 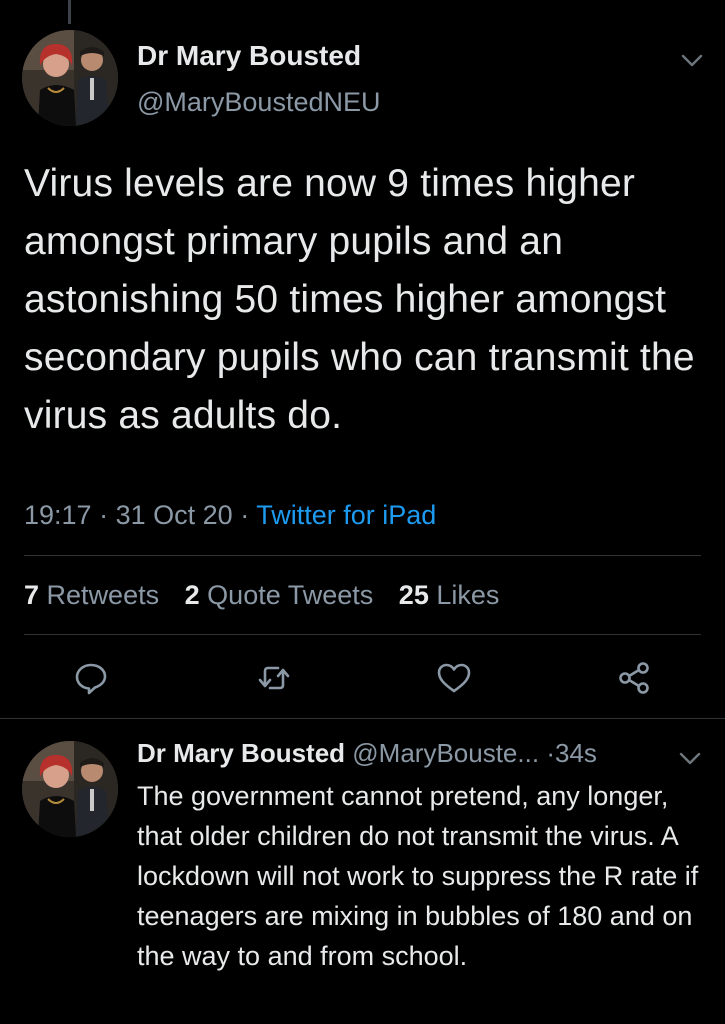 I want to click on reply-time: 34s, so click(x=575, y=753).